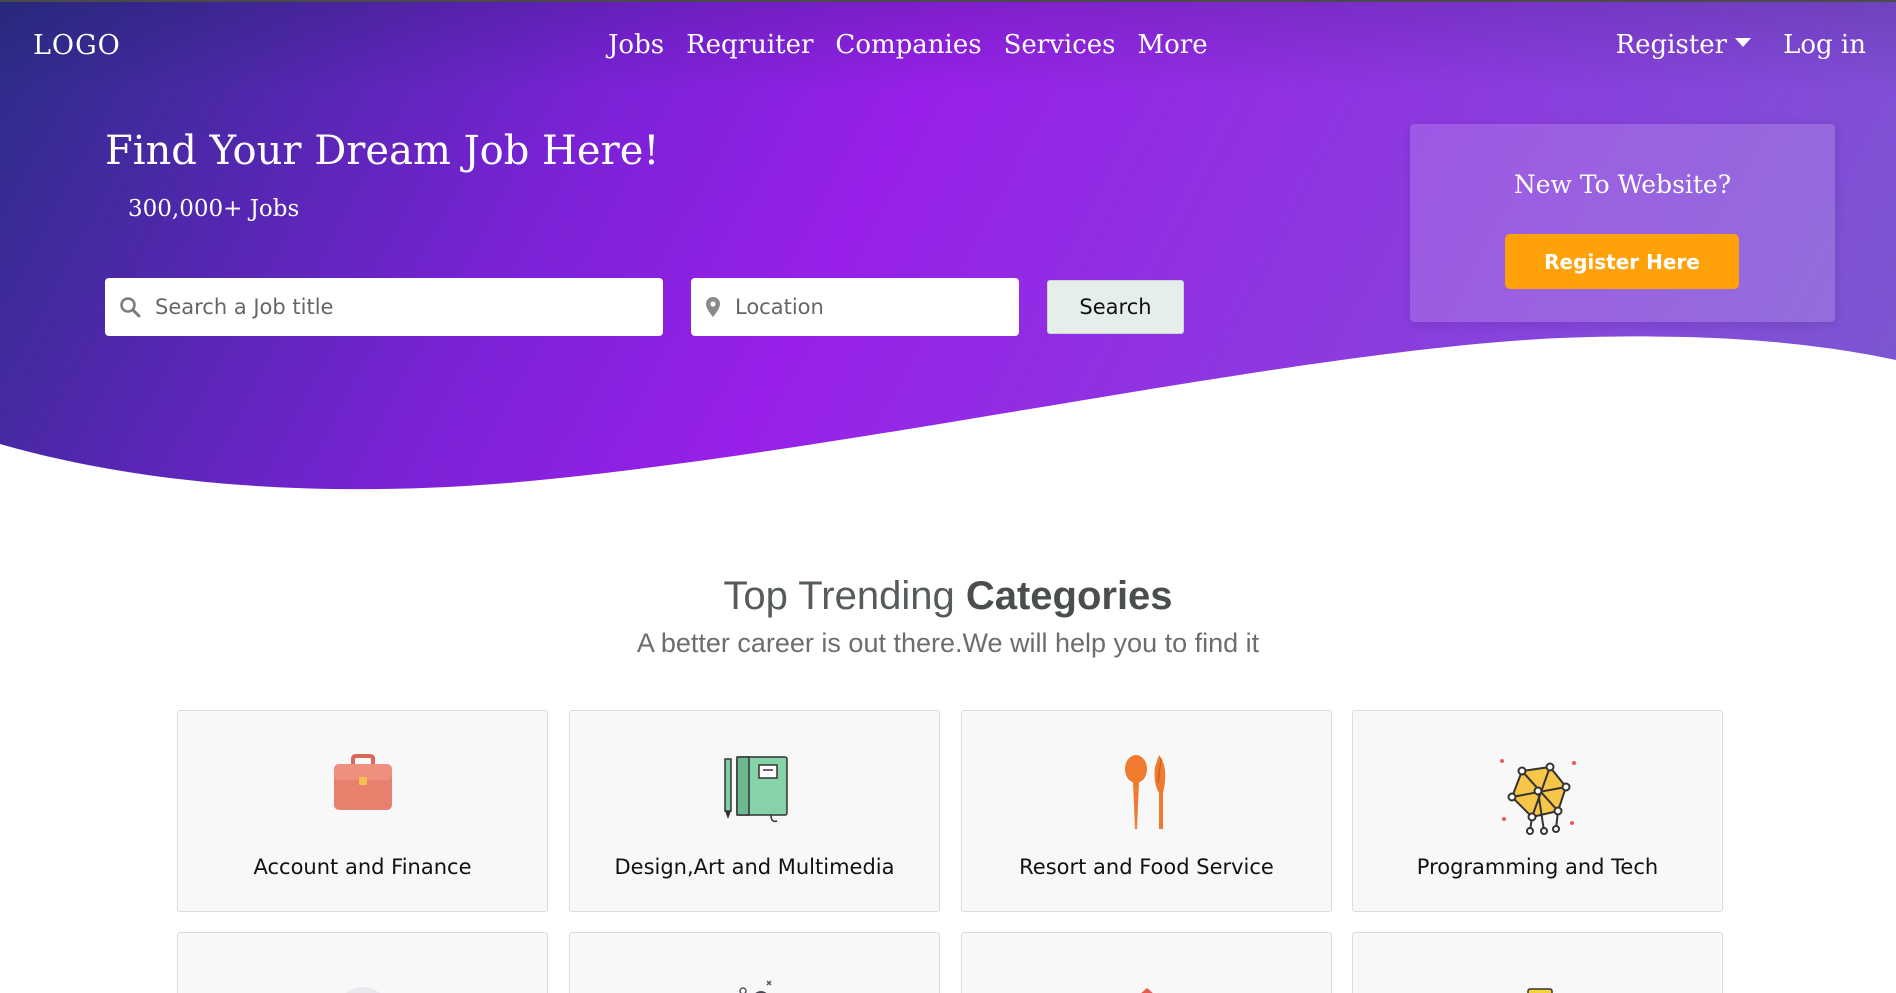 This screenshot has width=1896, height=993. I want to click on cutlery-icon, so click(1144, 792).